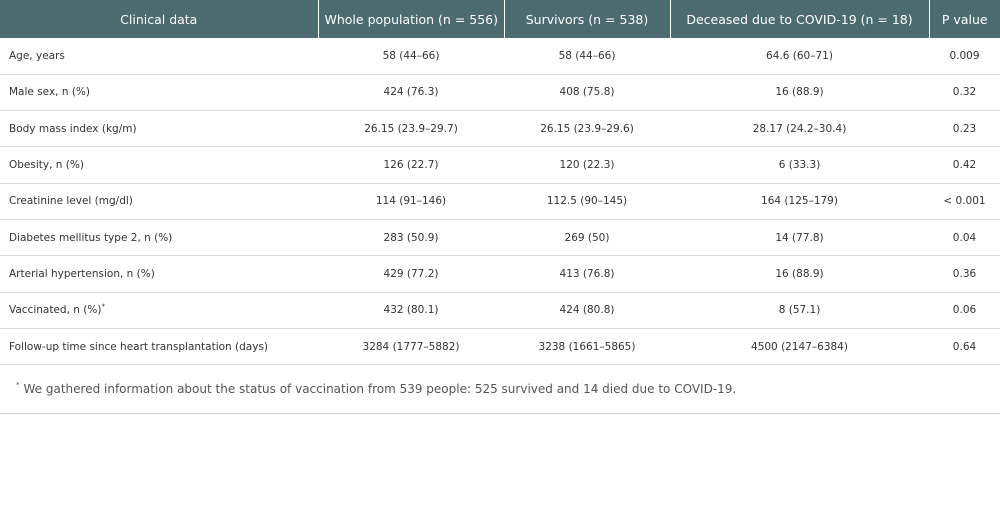 This screenshot has height=532, width=1000. I want to click on cell-whole-population: 126 (22.7), so click(411, 165).